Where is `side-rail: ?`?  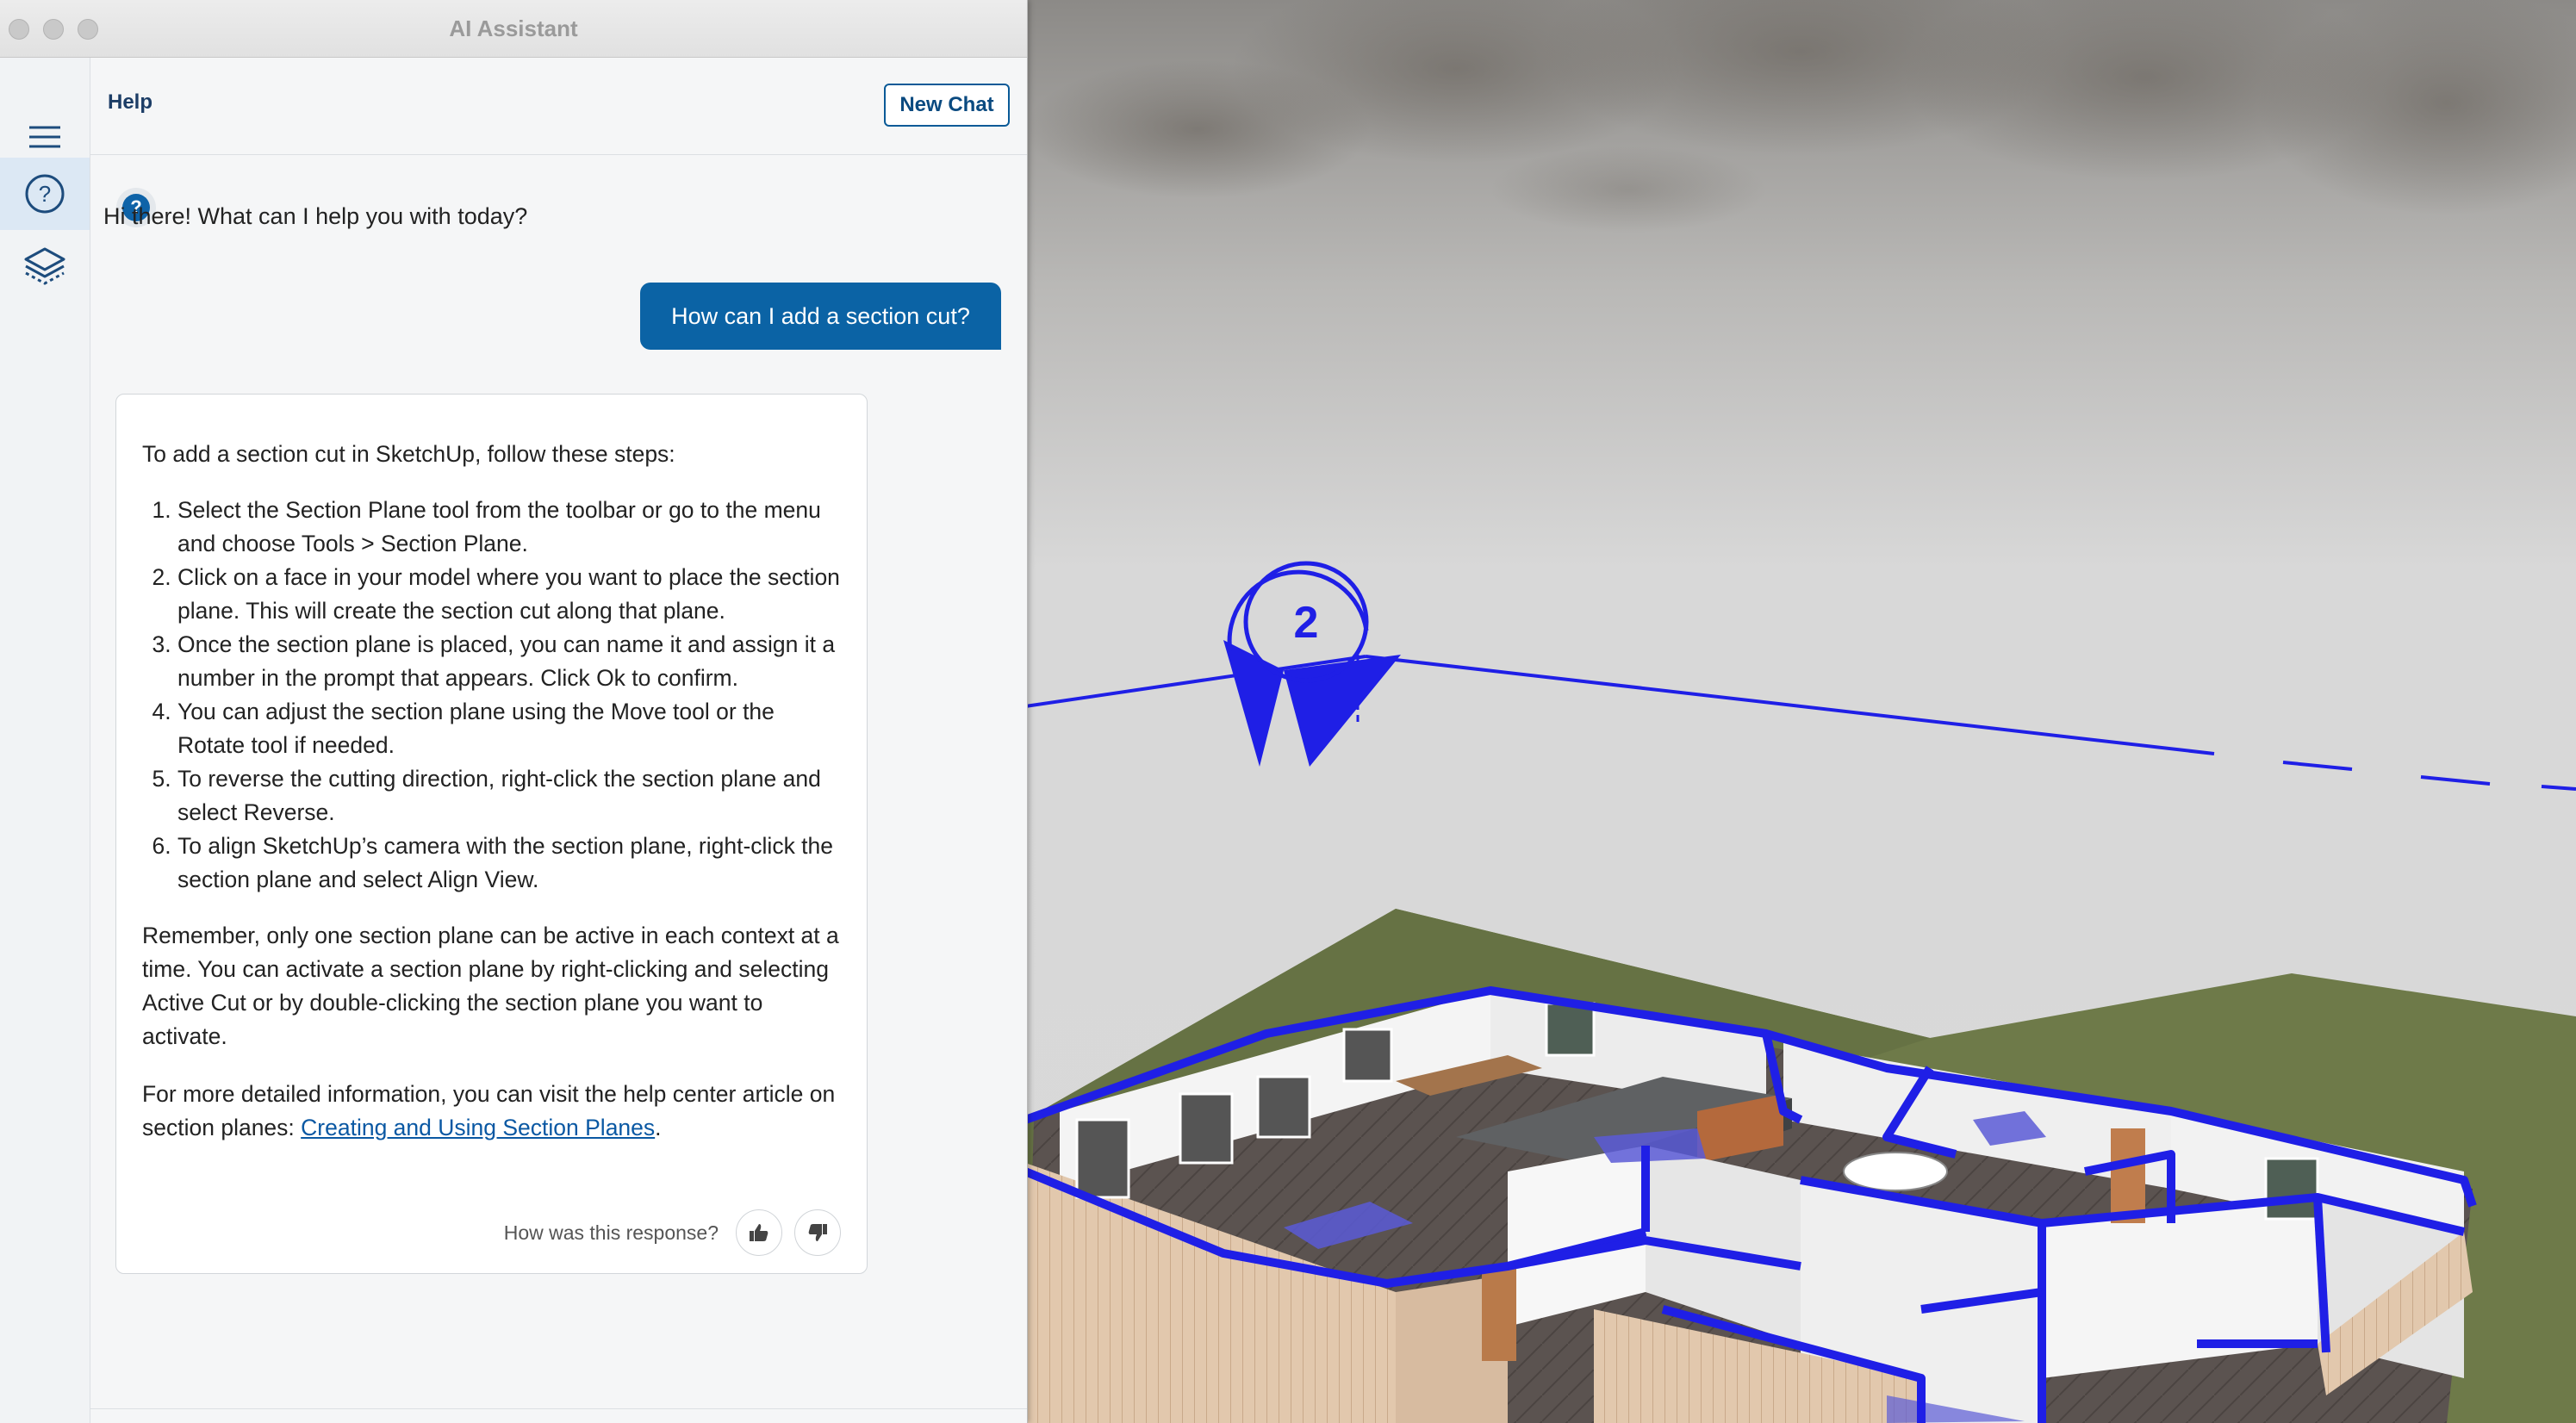 side-rail: ? is located at coordinates (45, 740).